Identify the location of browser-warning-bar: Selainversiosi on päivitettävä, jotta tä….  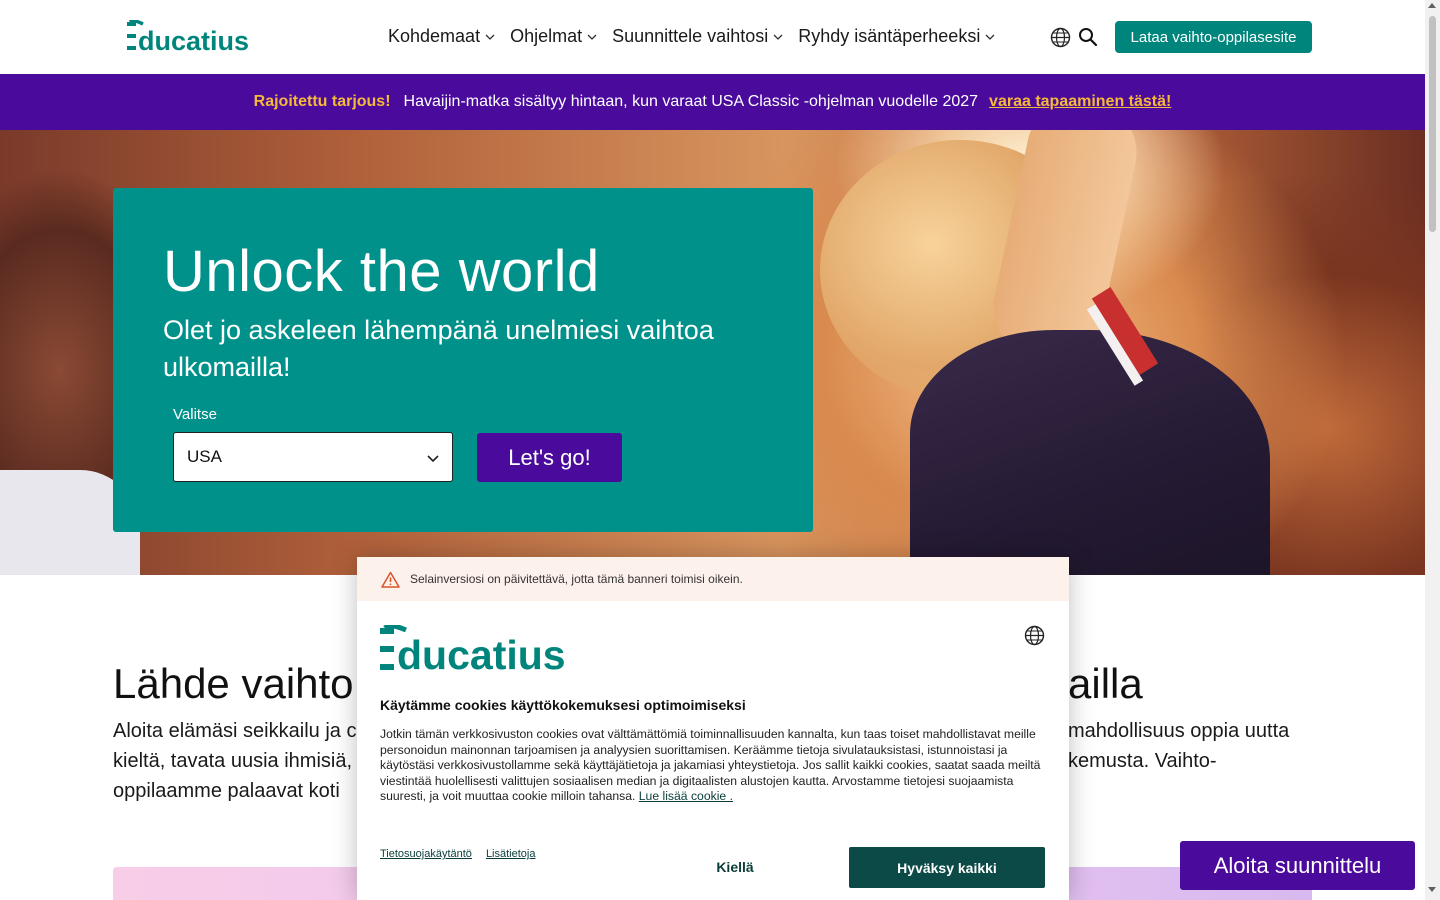
(713, 579).